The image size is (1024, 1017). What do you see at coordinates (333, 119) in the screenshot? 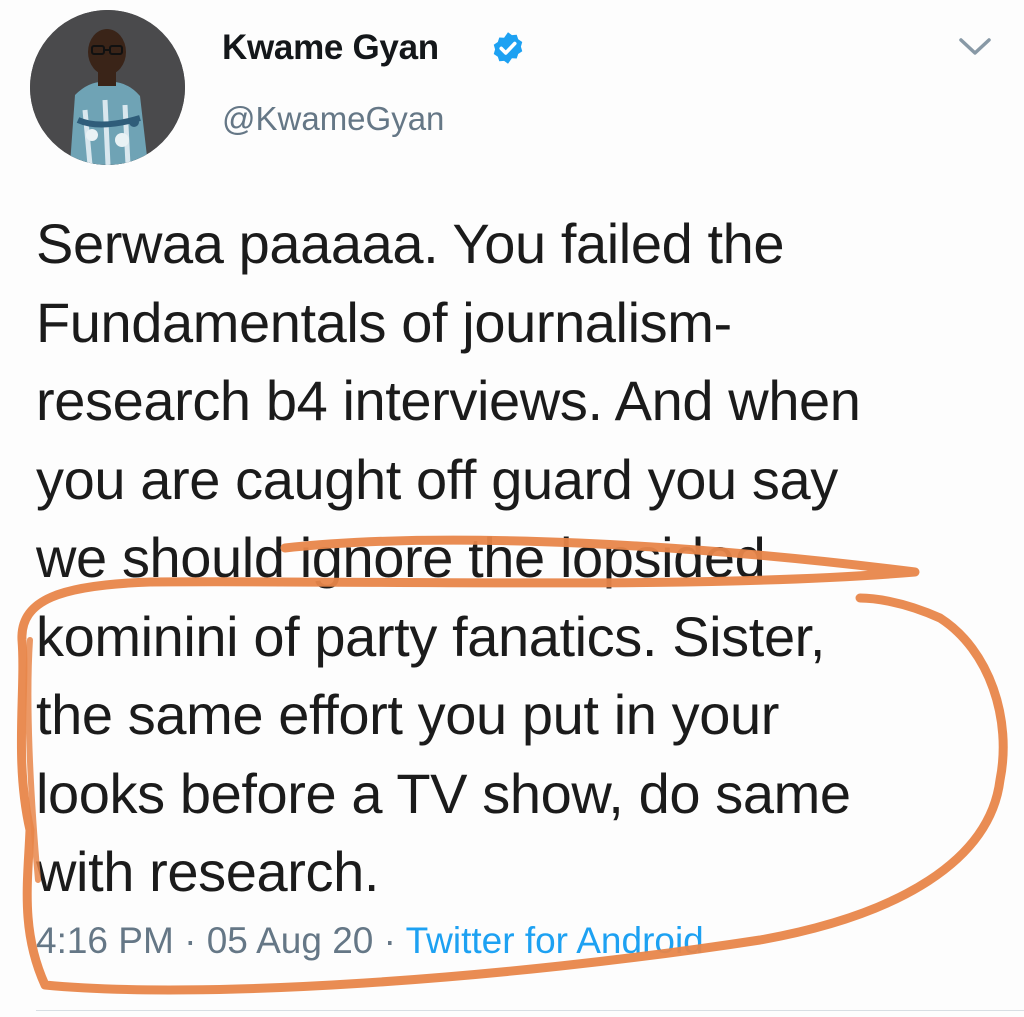
I see `user-handle: @KwameGyan` at bounding box center [333, 119].